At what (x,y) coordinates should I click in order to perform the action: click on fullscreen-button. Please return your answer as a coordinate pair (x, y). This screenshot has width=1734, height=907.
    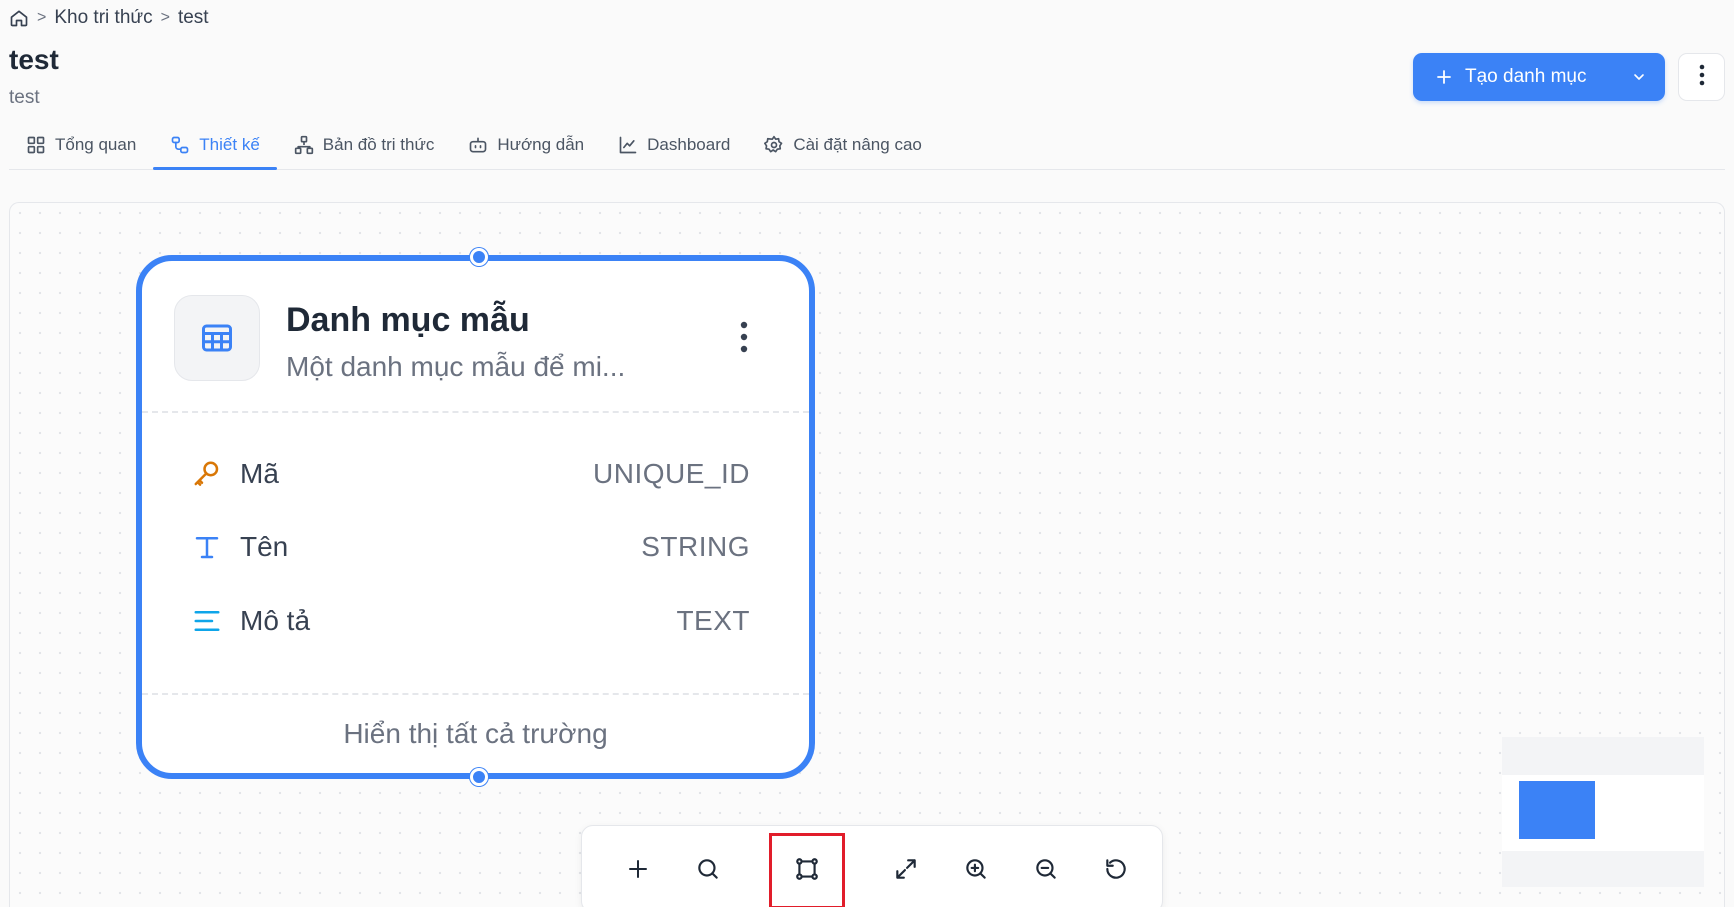
    Looking at the image, I should click on (906, 871).